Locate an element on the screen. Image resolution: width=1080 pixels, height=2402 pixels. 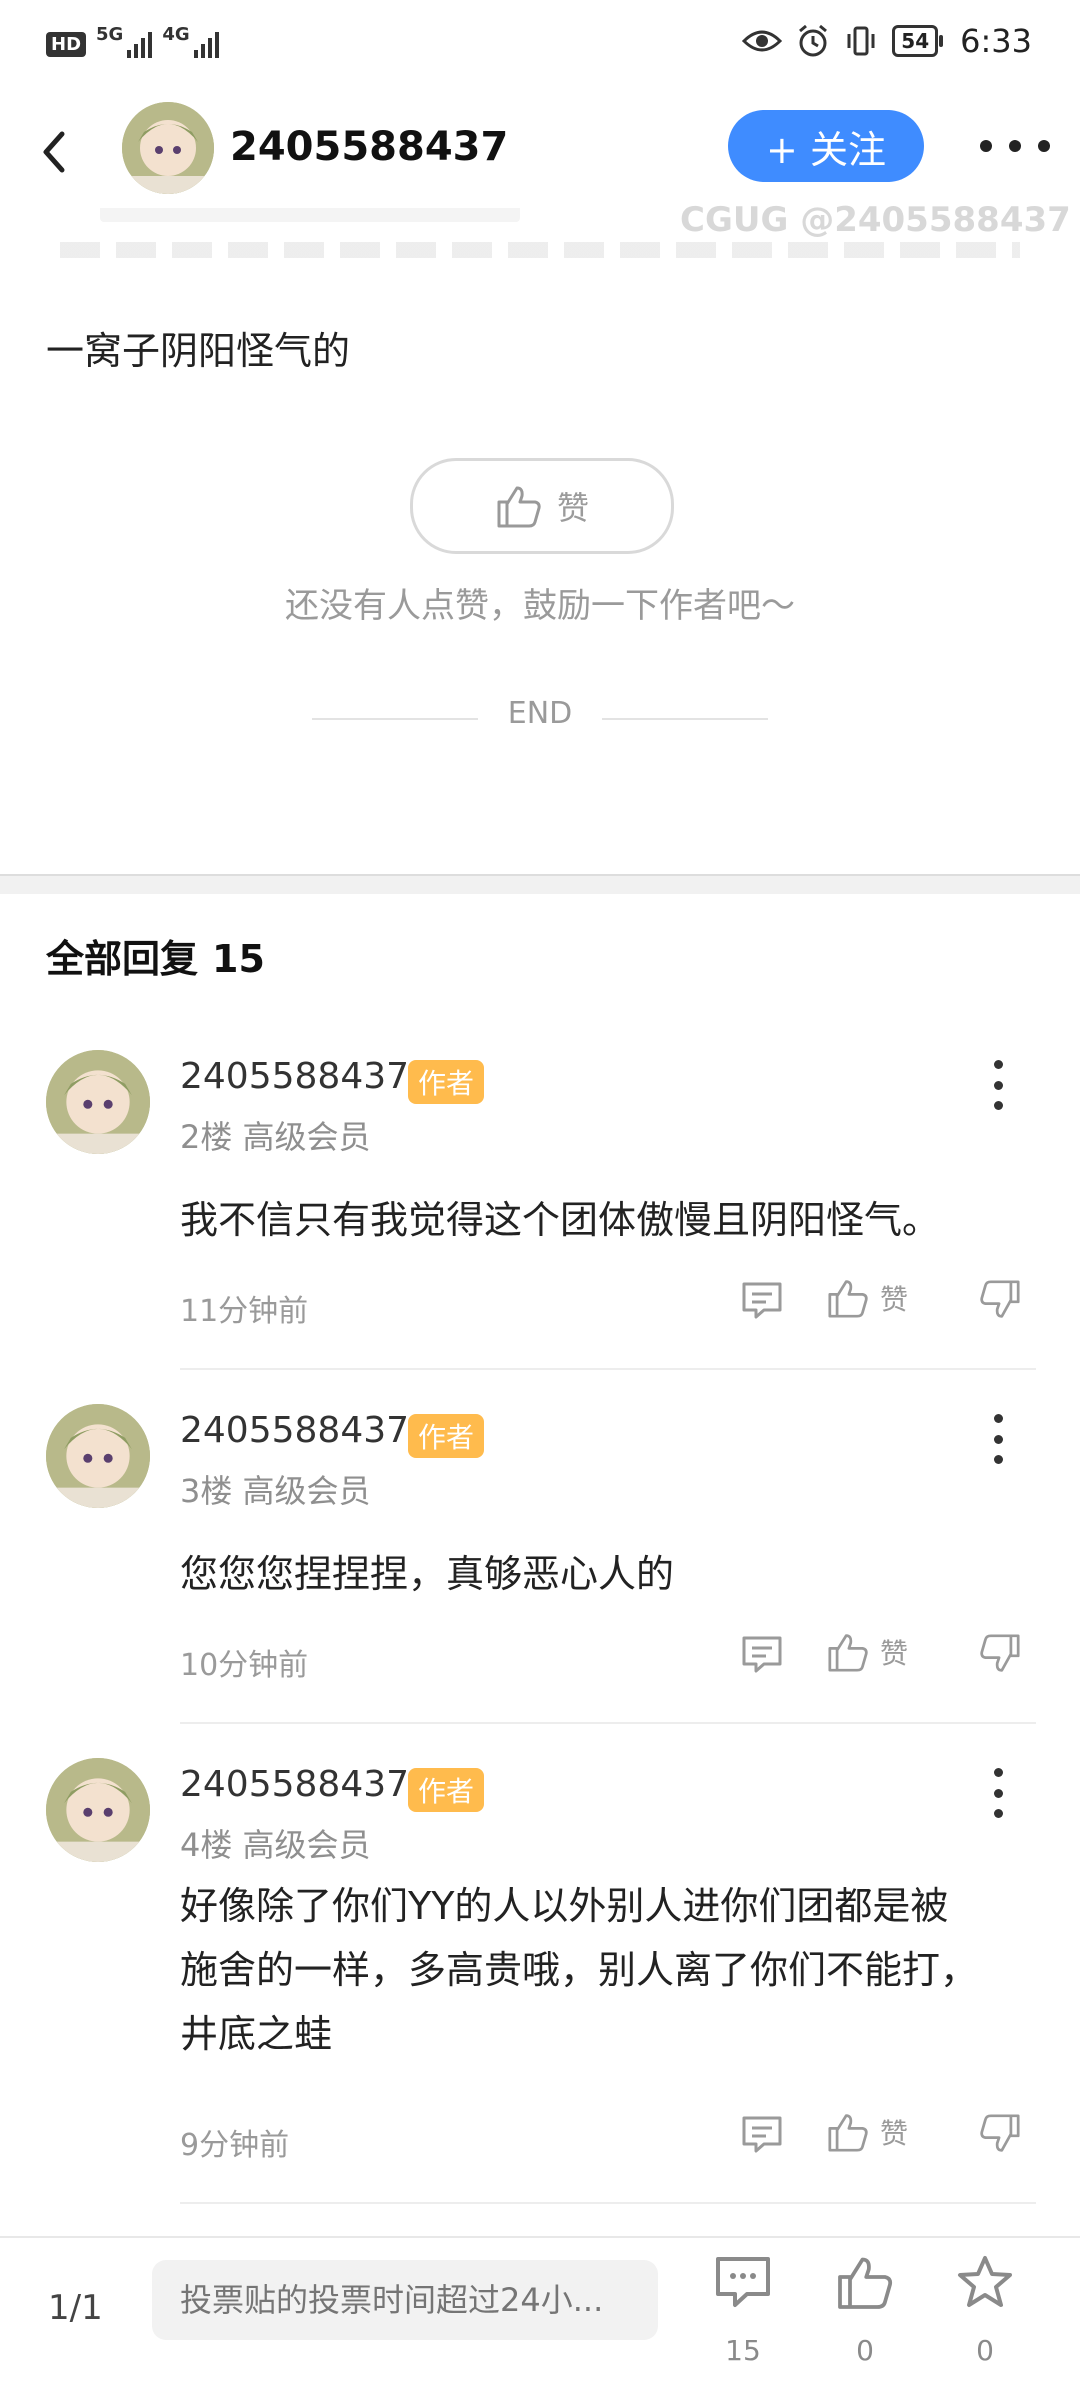
likes-count: 0 is located at coordinates (865, 2350).